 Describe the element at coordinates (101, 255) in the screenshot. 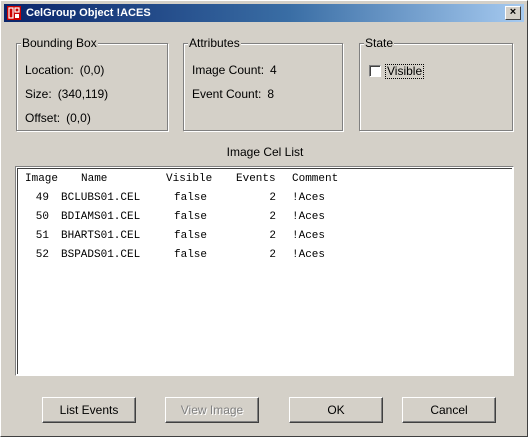

I see `row-name: BSPADS01.CEL` at that location.